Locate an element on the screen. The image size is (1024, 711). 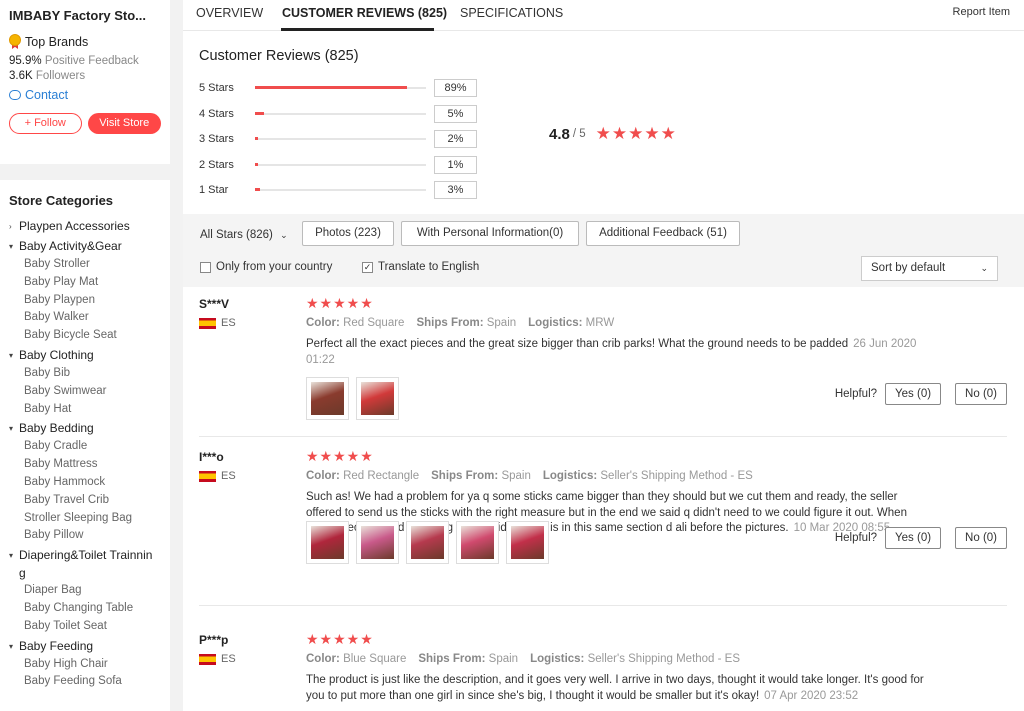
translate-checkbox-row: ✓ Translate to English is located at coordinates (420, 267).